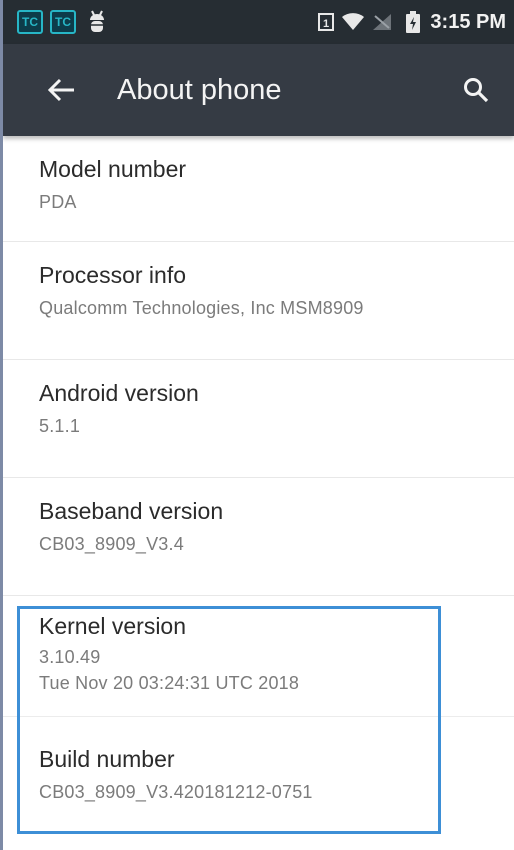 This screenshot has height=850, width=514. I want to click on sim-1-icon: 1, so click(326, 22).